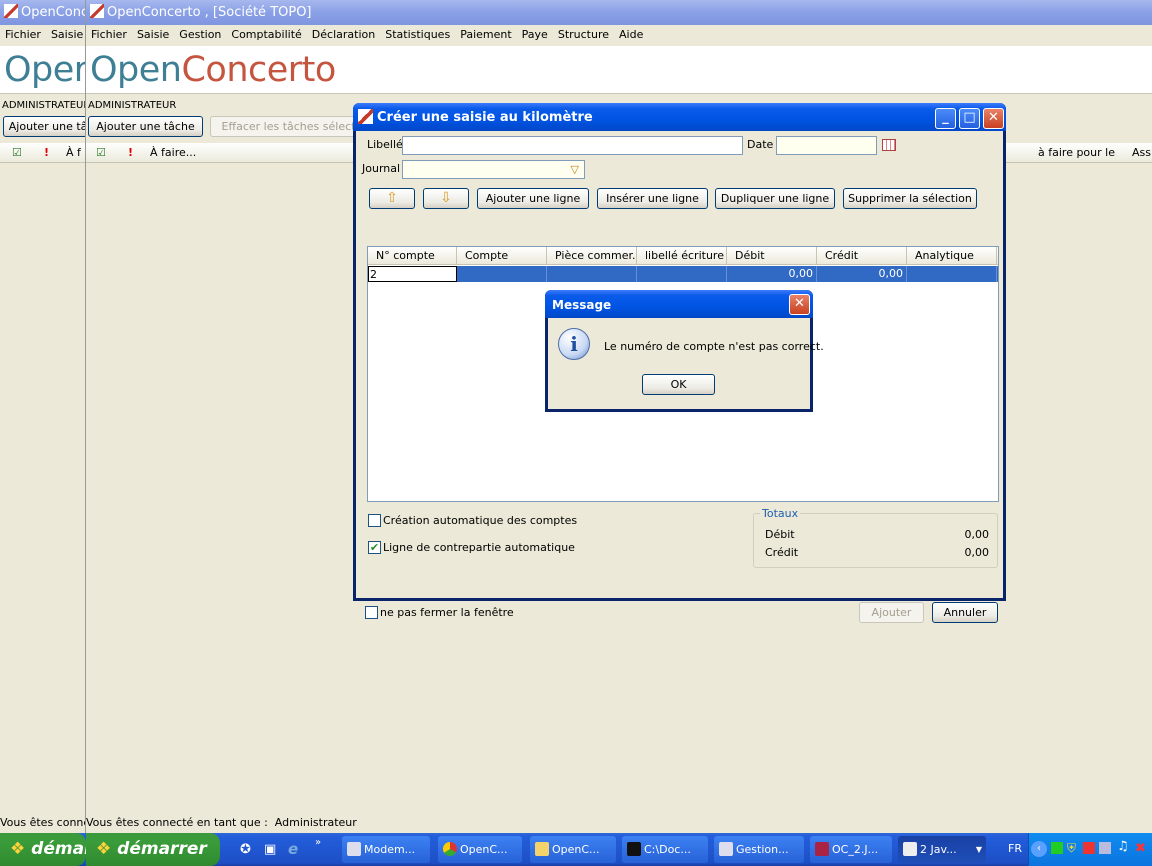 The image size is (1152, 866). I want to click on add-line-button: Ajouter une ligne, so click(533, 198).